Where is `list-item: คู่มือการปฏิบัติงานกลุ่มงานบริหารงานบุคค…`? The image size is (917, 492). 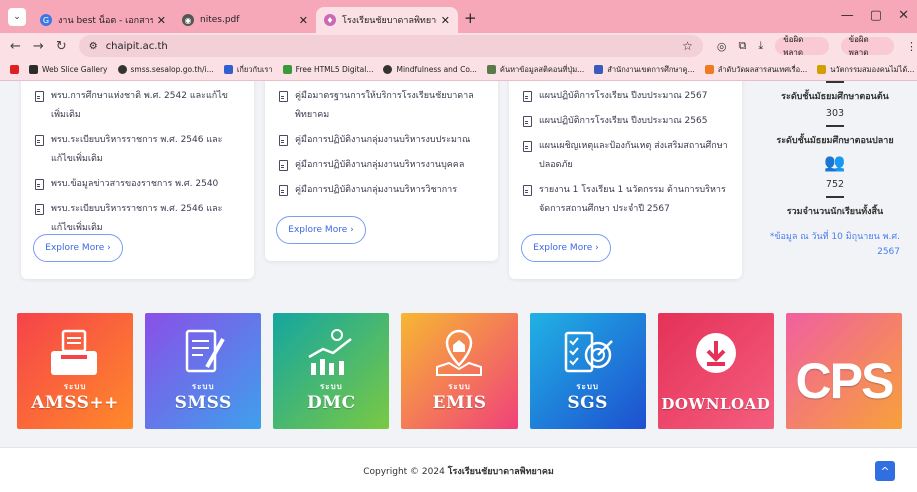
list-item: คู่มือการปฏิบัติงานกลุ่มงานบริหารงานบุคค… is located at coordinates (383, 165).